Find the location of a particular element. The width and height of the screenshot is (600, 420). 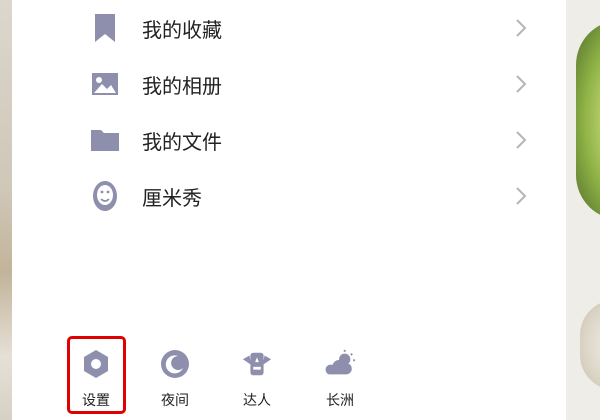

weather-icon is located at coordinates (340, 364).